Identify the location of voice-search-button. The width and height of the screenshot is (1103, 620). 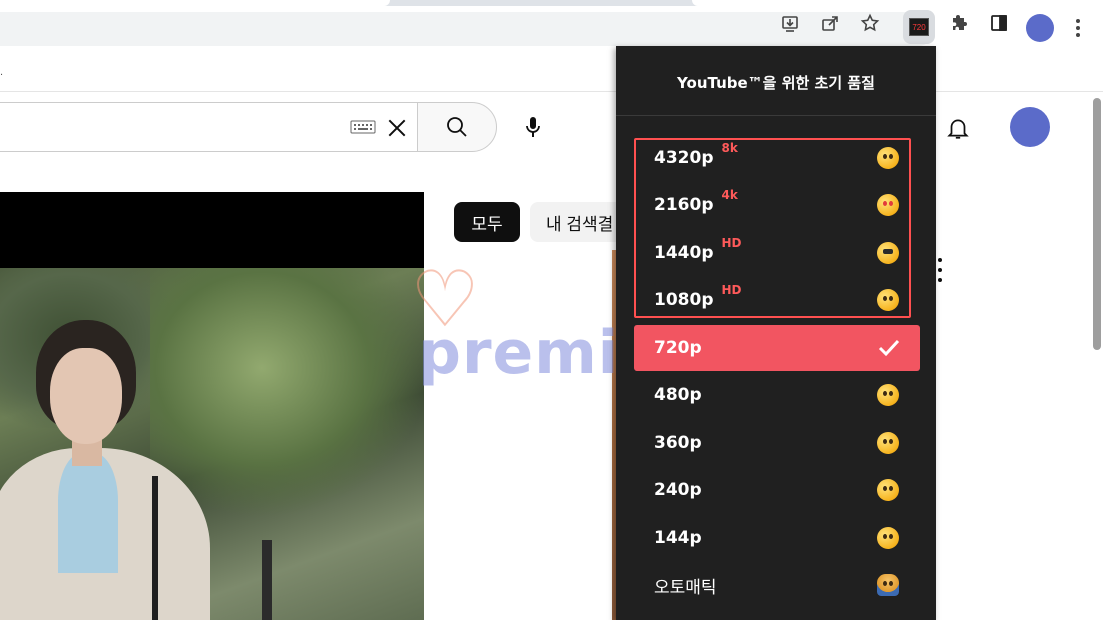
(533, 127).